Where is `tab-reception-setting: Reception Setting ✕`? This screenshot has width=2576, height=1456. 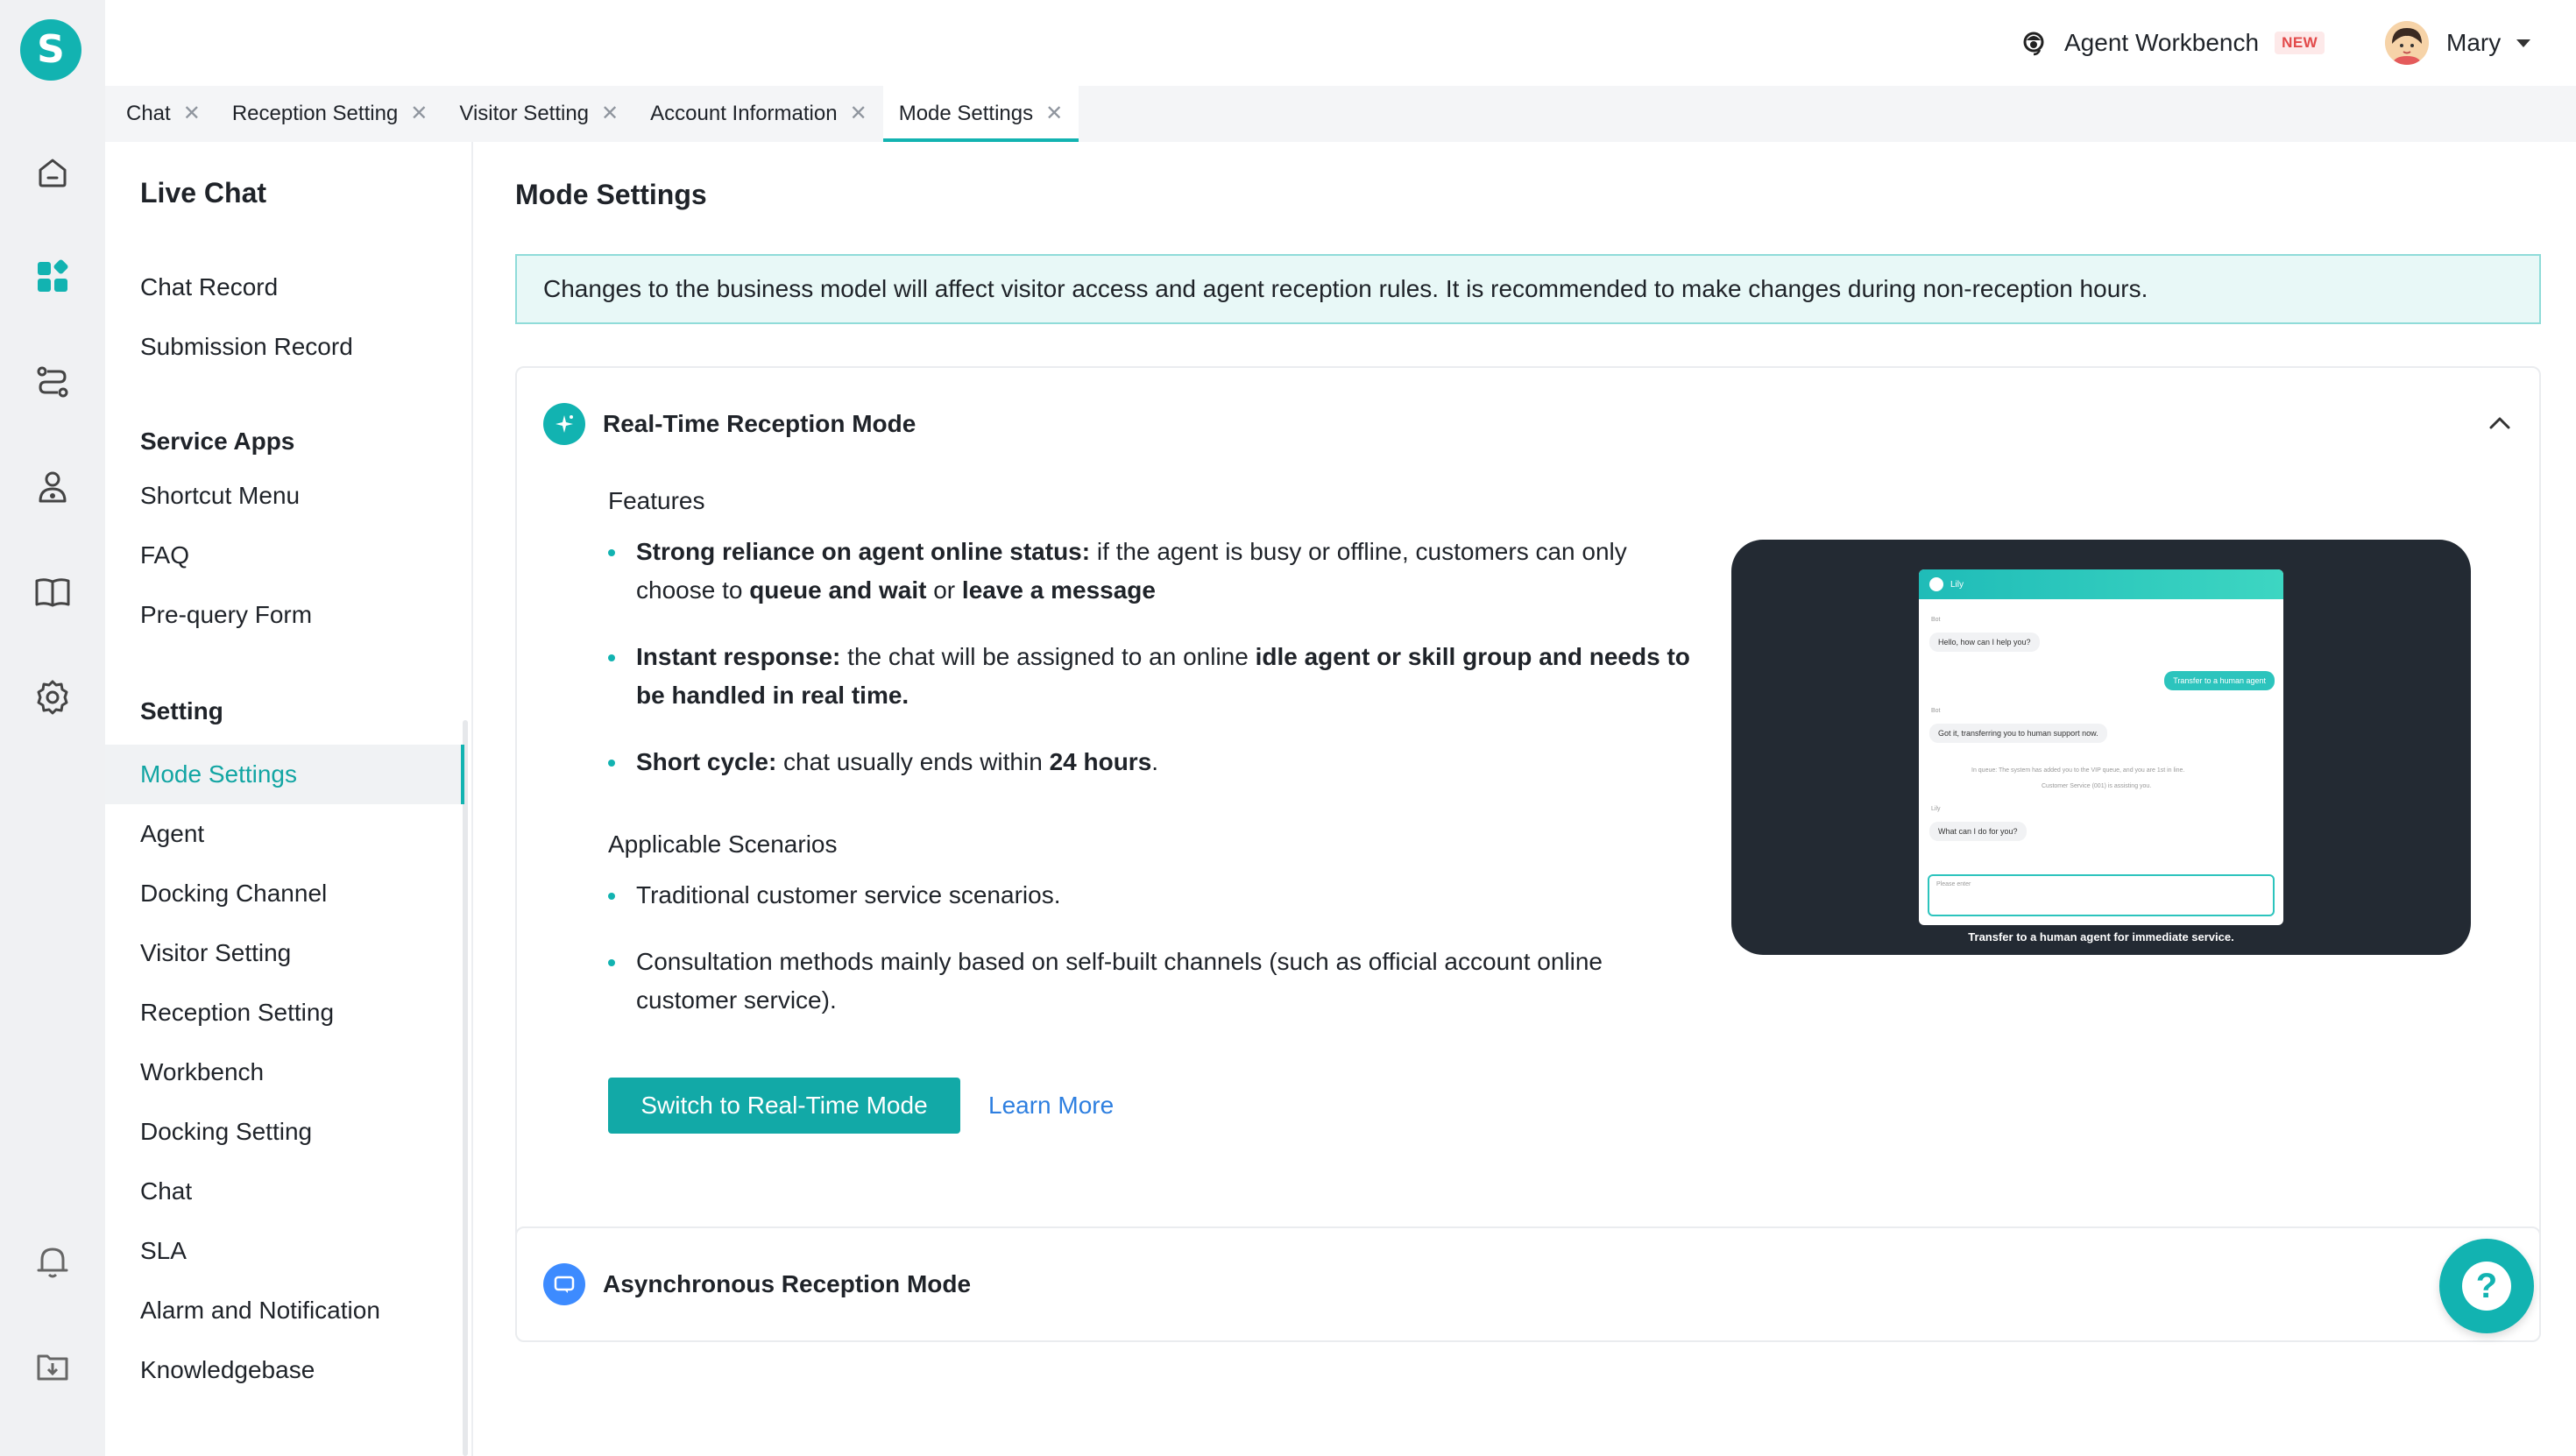 tab-reception-setting: Reception Setting ✕ is located at coordinates (330, 114).